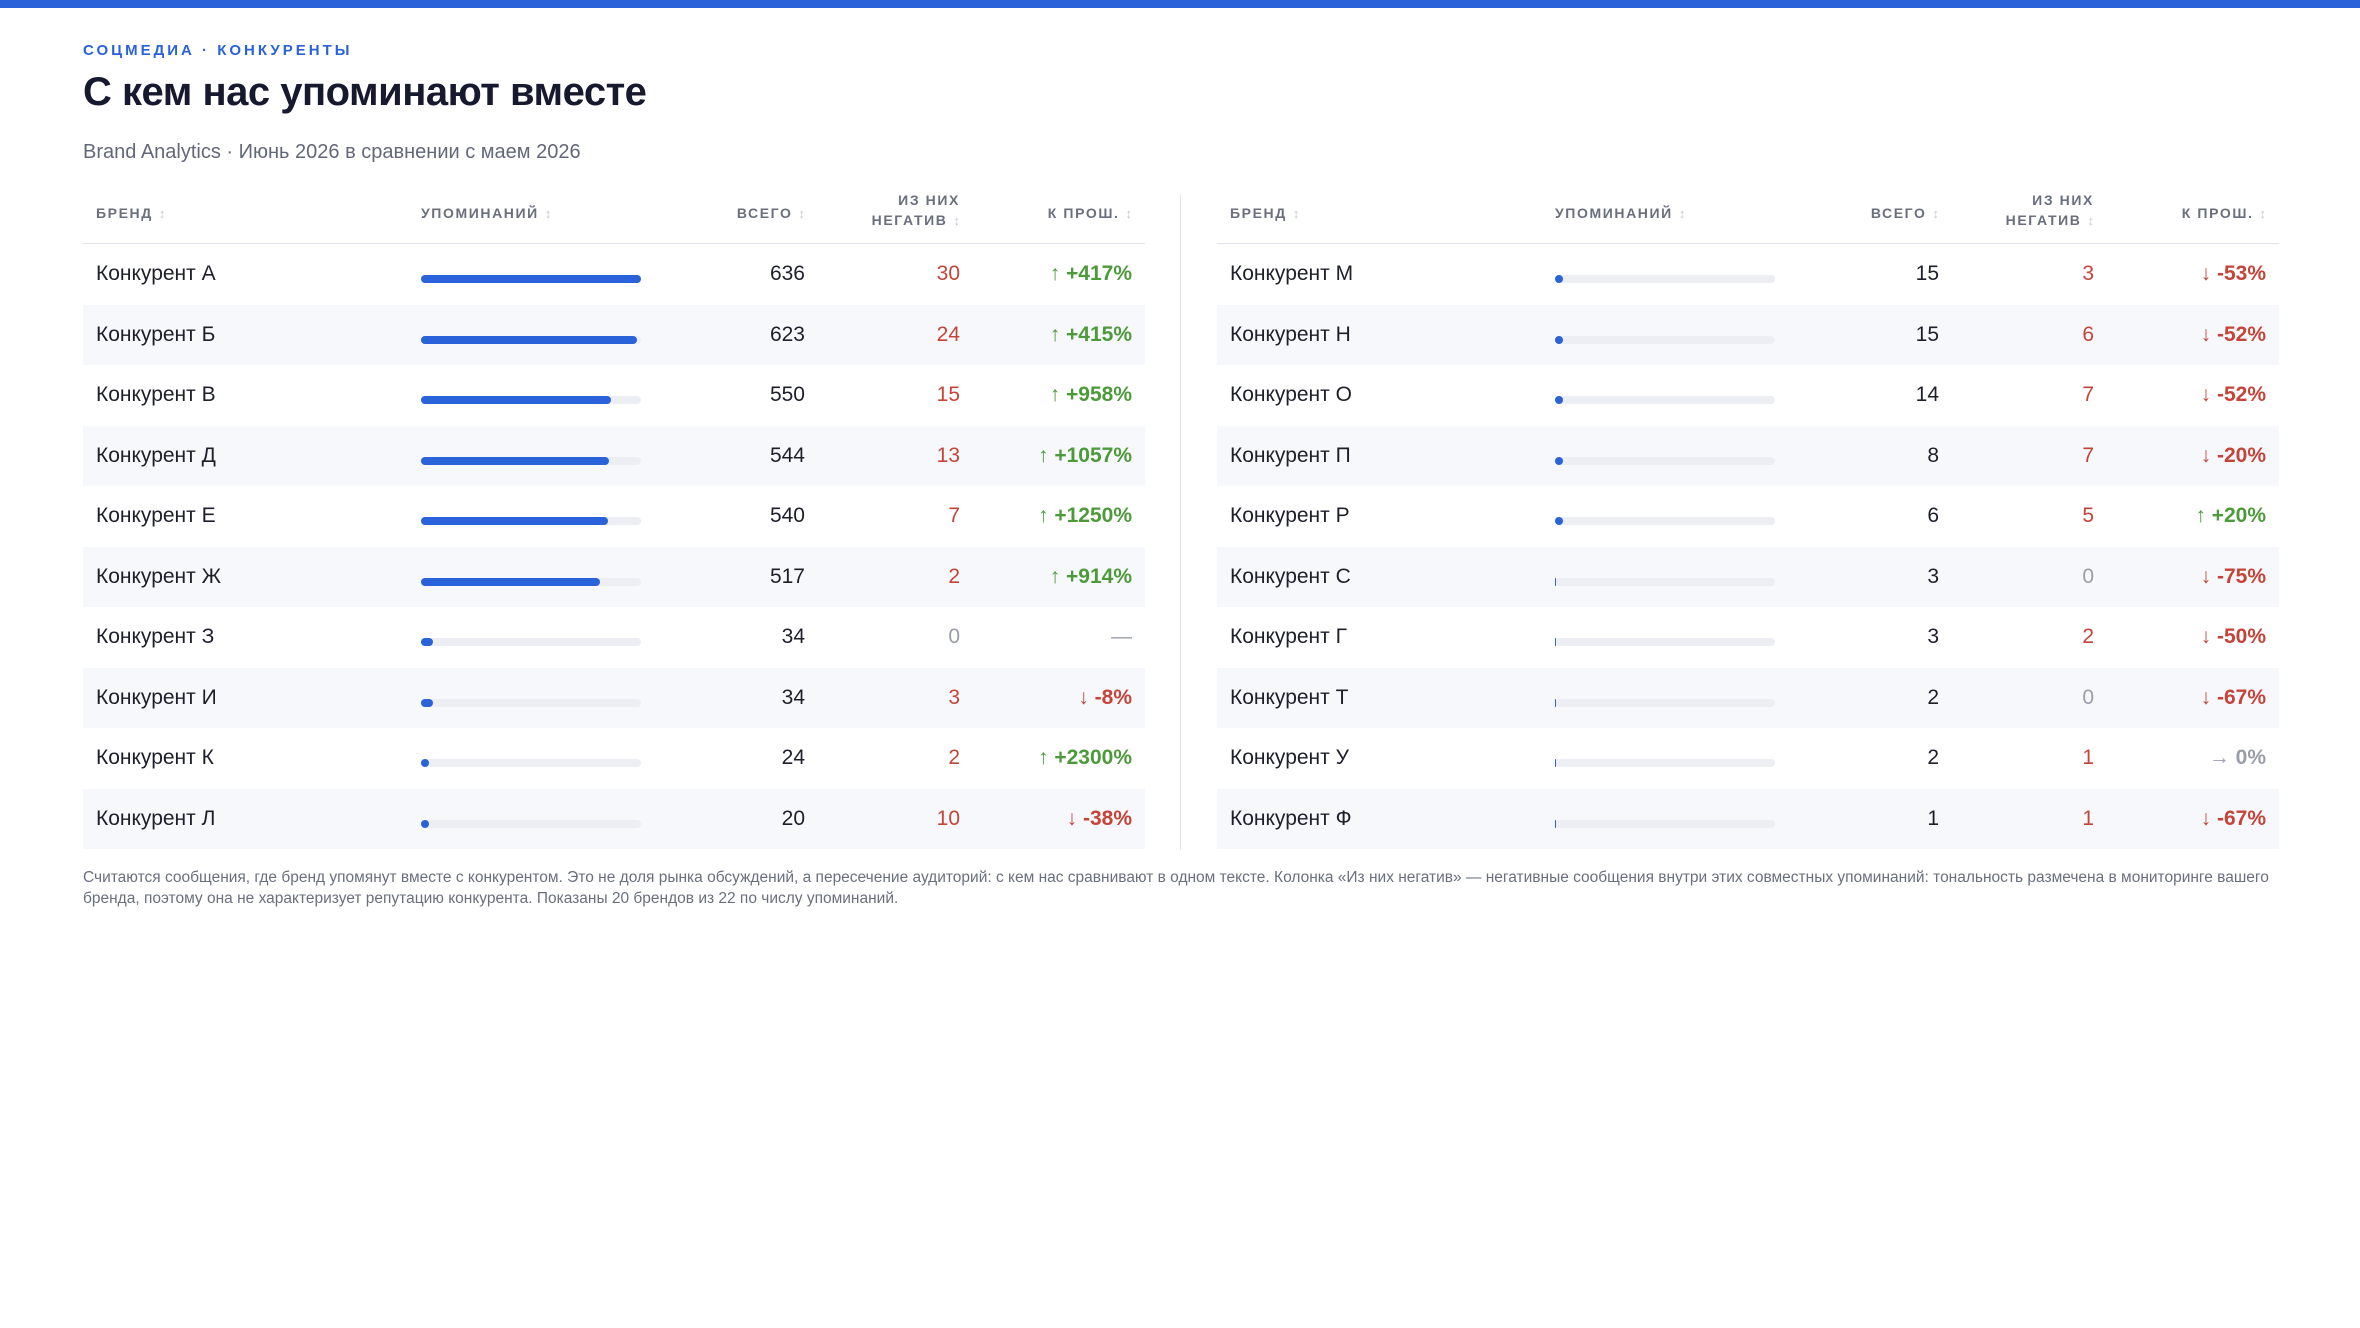 This screenshot has width=2360, height=1328. What do you see at coordinates (1748, 395) in the screenshot?
I see `table-row: Конкурент О 14 7 ↓ -52%` at bounding box center [1748, 395].